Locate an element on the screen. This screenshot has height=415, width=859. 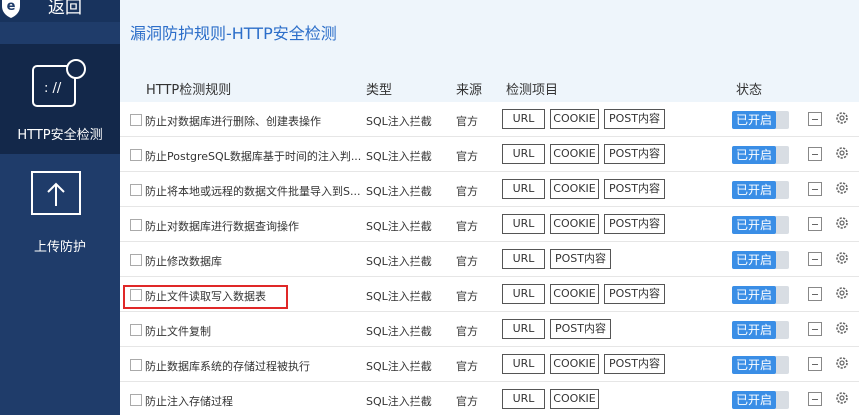
back-label: 返回 is located at coordinates (65, 9).